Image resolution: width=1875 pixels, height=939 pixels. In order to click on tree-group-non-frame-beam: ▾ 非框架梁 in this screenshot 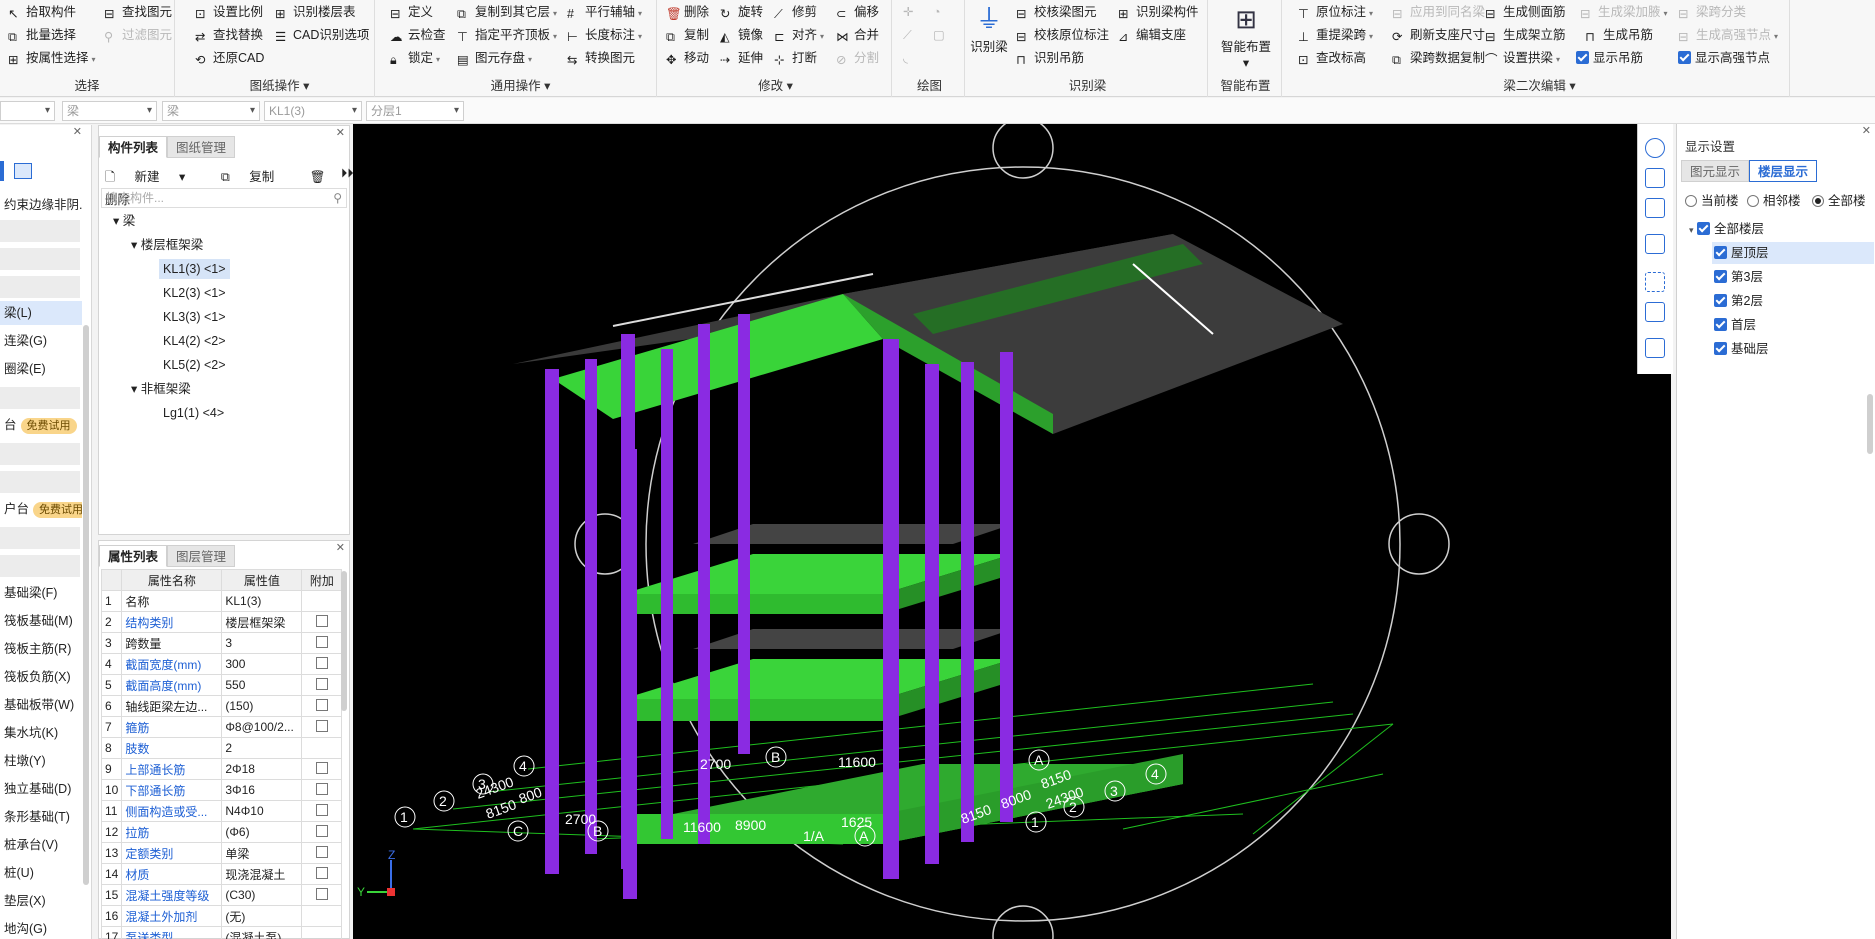, I will do `click(161, 389)`.